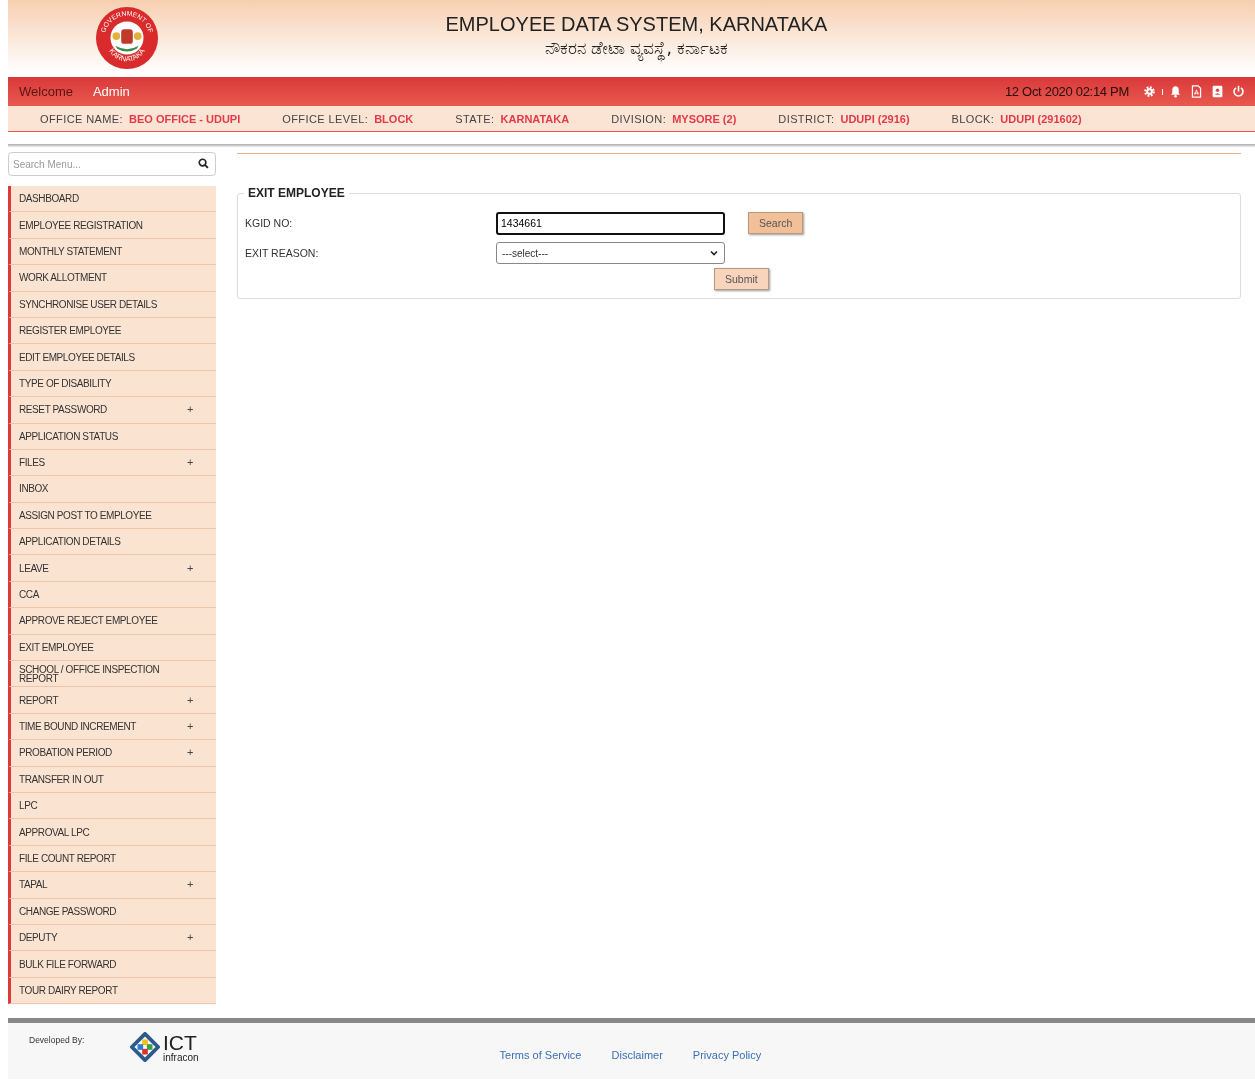 This screenshot has height=1082, width=1255. What do you see at coordinates (1175, 91) in the screenshot?
I see `notification-icon` at bounding box center [1175, 91].